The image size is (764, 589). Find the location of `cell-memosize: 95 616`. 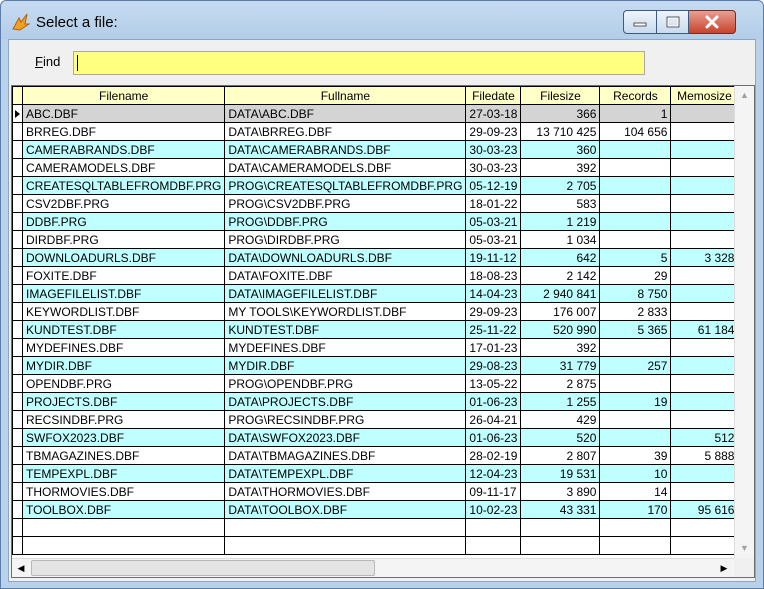

cell-memosize: 95 616 is located at coordinates (704, 509).